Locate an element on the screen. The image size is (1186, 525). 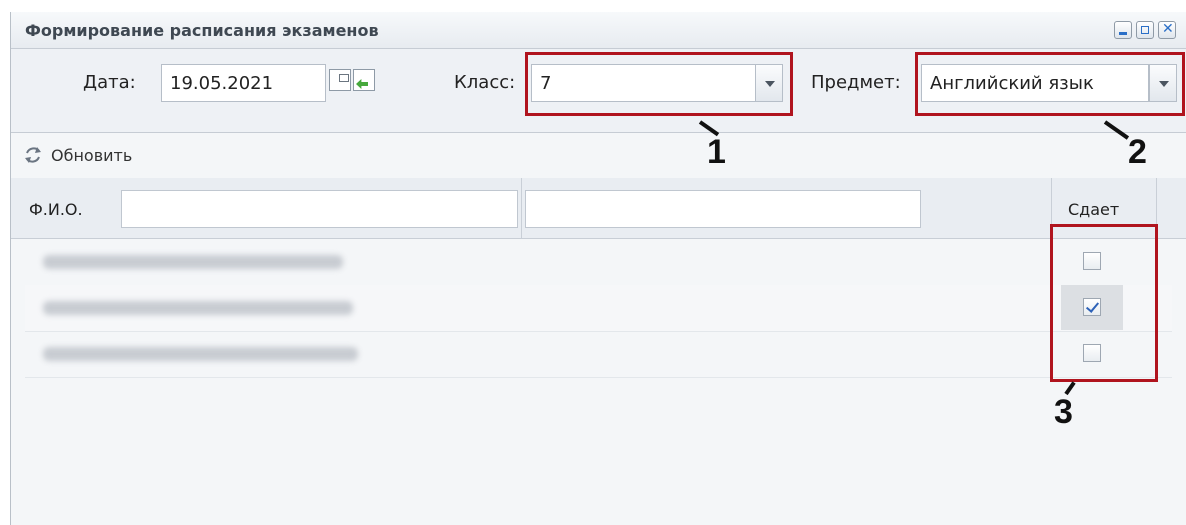
annotation-box-class is located at coordinates (659, 84).